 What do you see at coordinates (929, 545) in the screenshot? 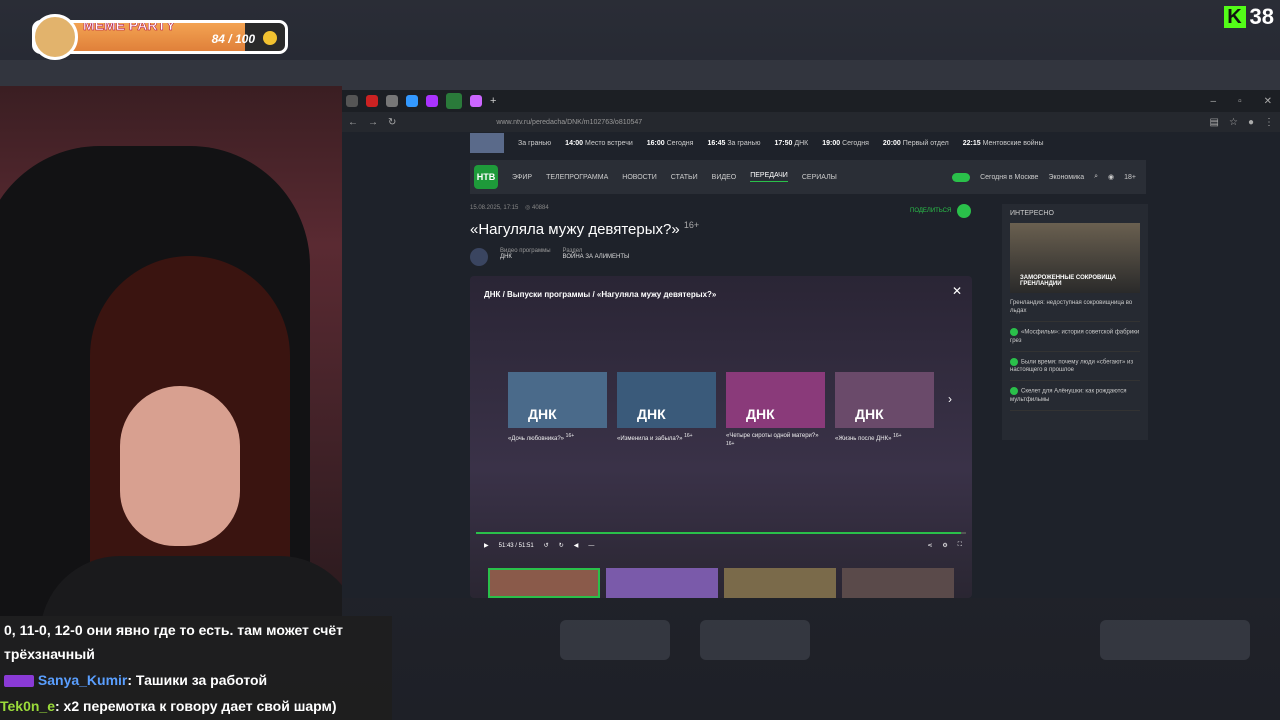
I see `share-icon: ⋖` at bounding box center [929, 545].